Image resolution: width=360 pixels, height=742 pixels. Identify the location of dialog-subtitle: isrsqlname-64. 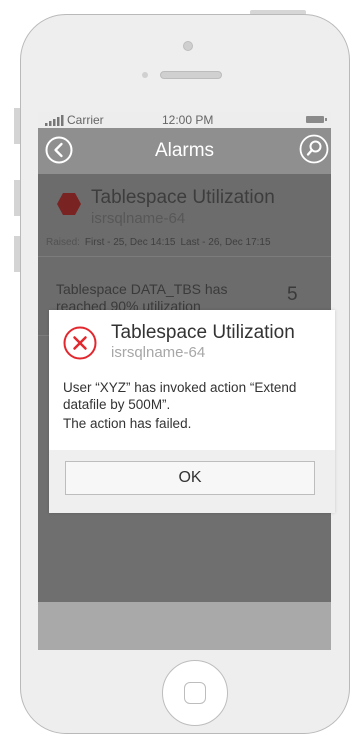
(158, 352).